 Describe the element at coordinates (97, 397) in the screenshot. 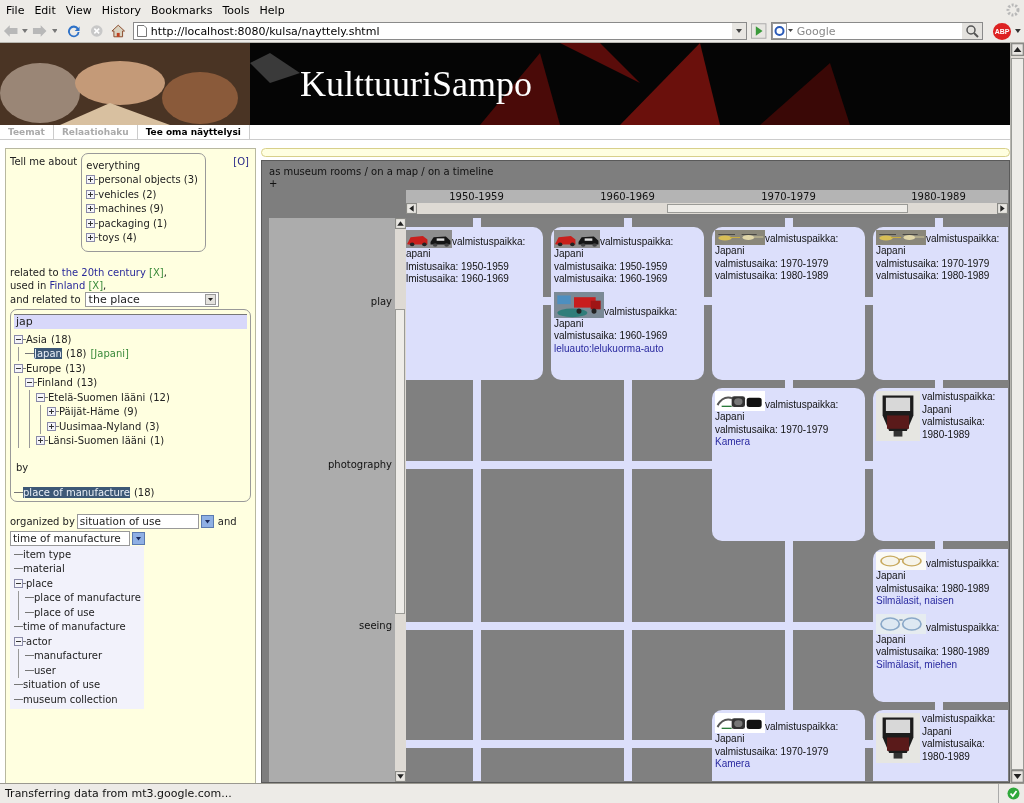

I see `tree-item: Etelä-Suomen lääni` at that location.